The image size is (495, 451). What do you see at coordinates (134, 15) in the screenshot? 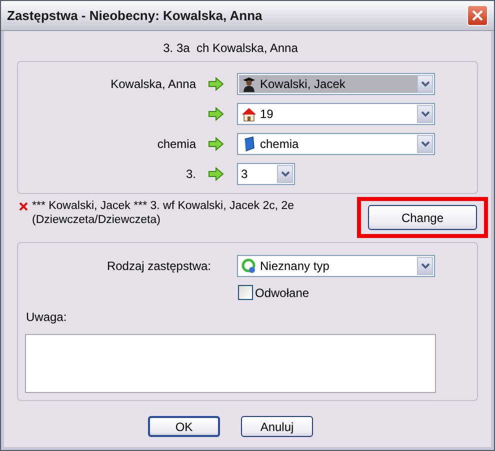
I see `window-title: Zastępstwa - Nieobecny: Kowalska, Anna` at bounding box center [134, 15].